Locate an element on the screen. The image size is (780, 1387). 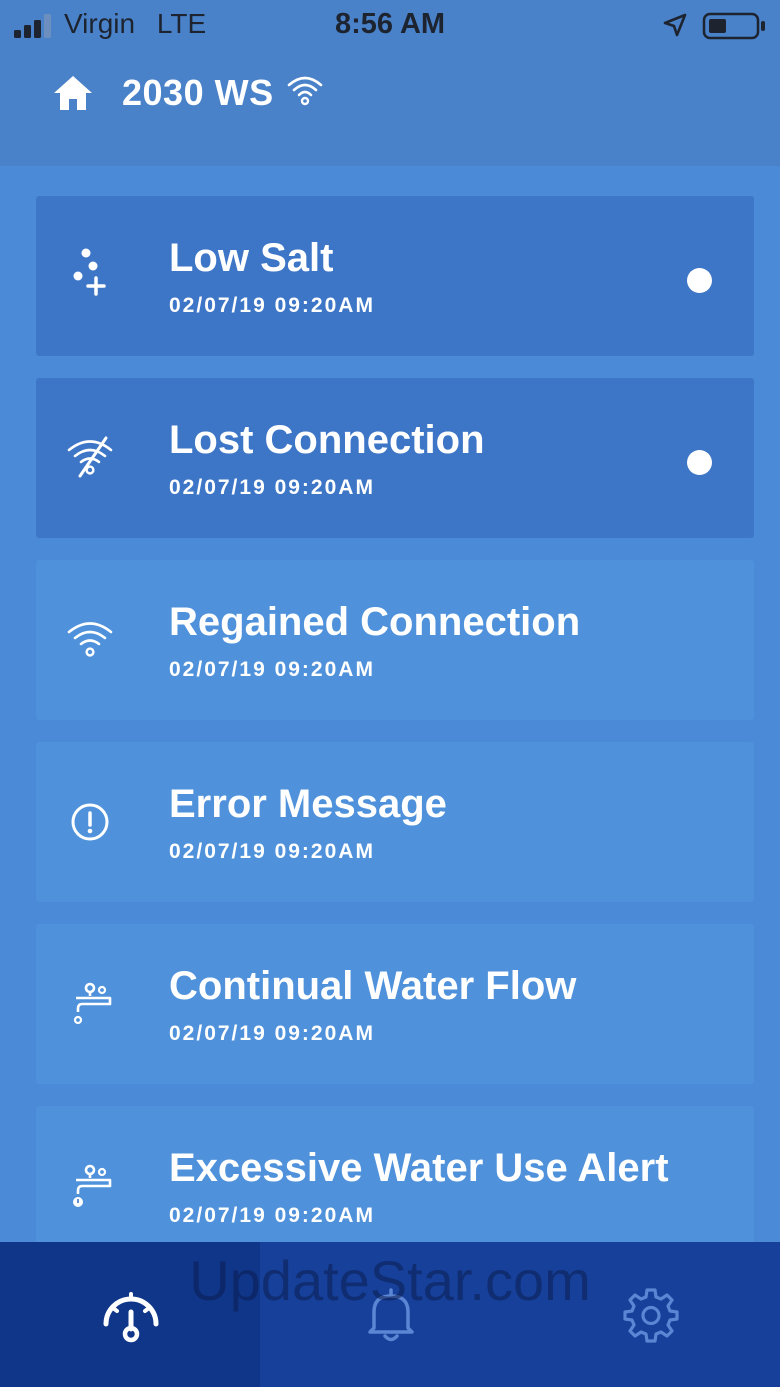
bell-icon is located at coordinates (391, 1315).